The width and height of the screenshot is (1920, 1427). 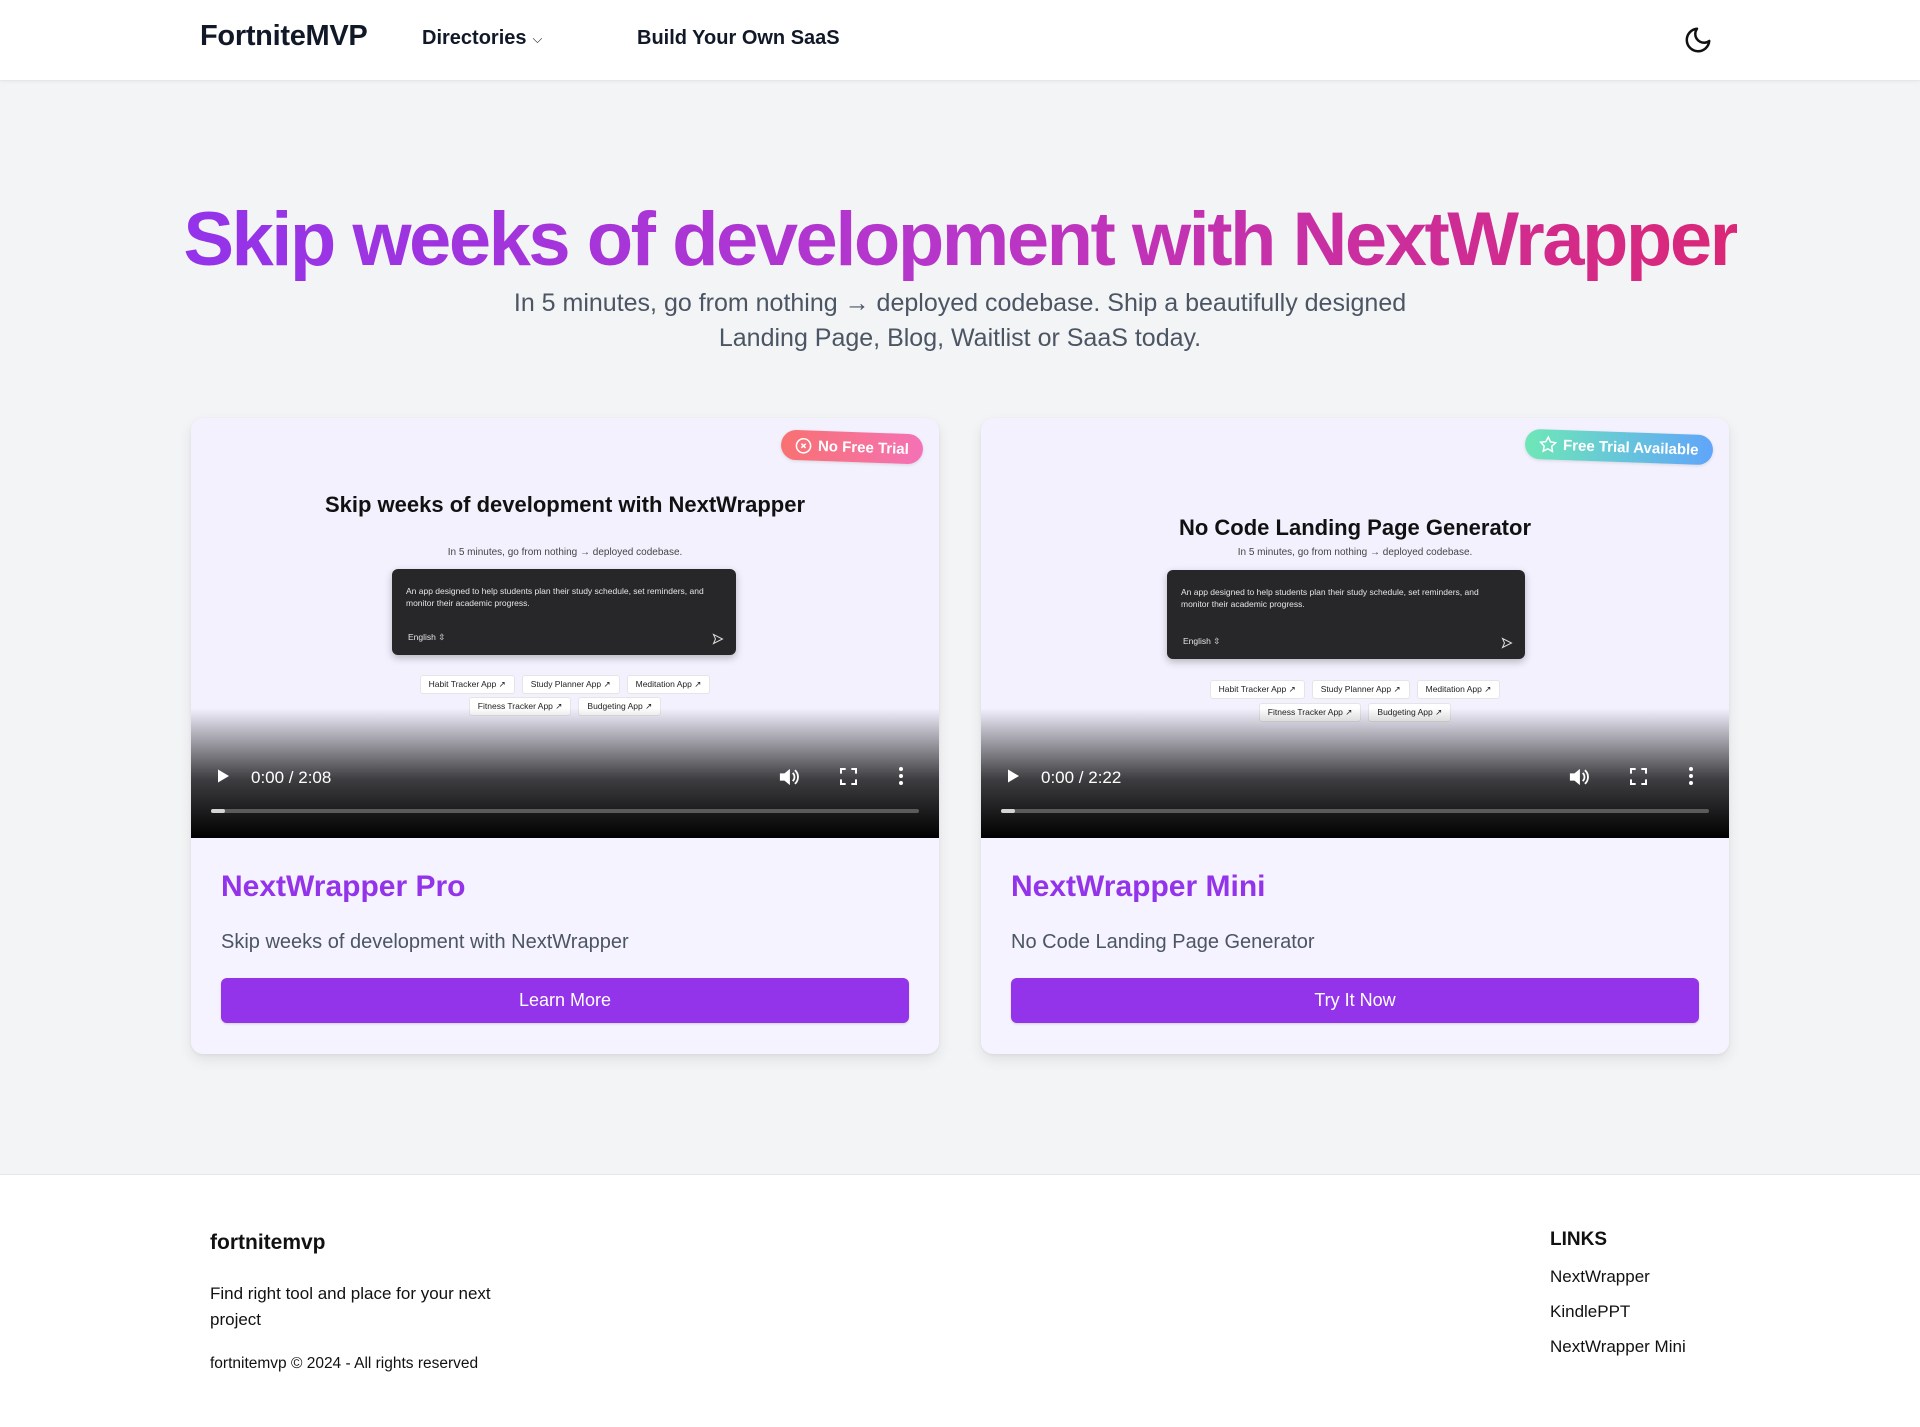 What do you see at coordinates (1600, 1277) in the screenshot?
I see `footer-link-nextwrapper: NextWrapper` at bounding box center [1600, 1277].